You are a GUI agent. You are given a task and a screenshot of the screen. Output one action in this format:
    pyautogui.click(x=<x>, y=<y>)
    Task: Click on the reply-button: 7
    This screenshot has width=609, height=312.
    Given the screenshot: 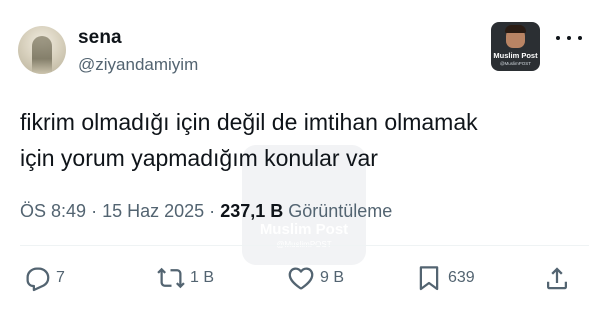 What is the action you would take?
    pyautogui.click(x=43, y=278)
    